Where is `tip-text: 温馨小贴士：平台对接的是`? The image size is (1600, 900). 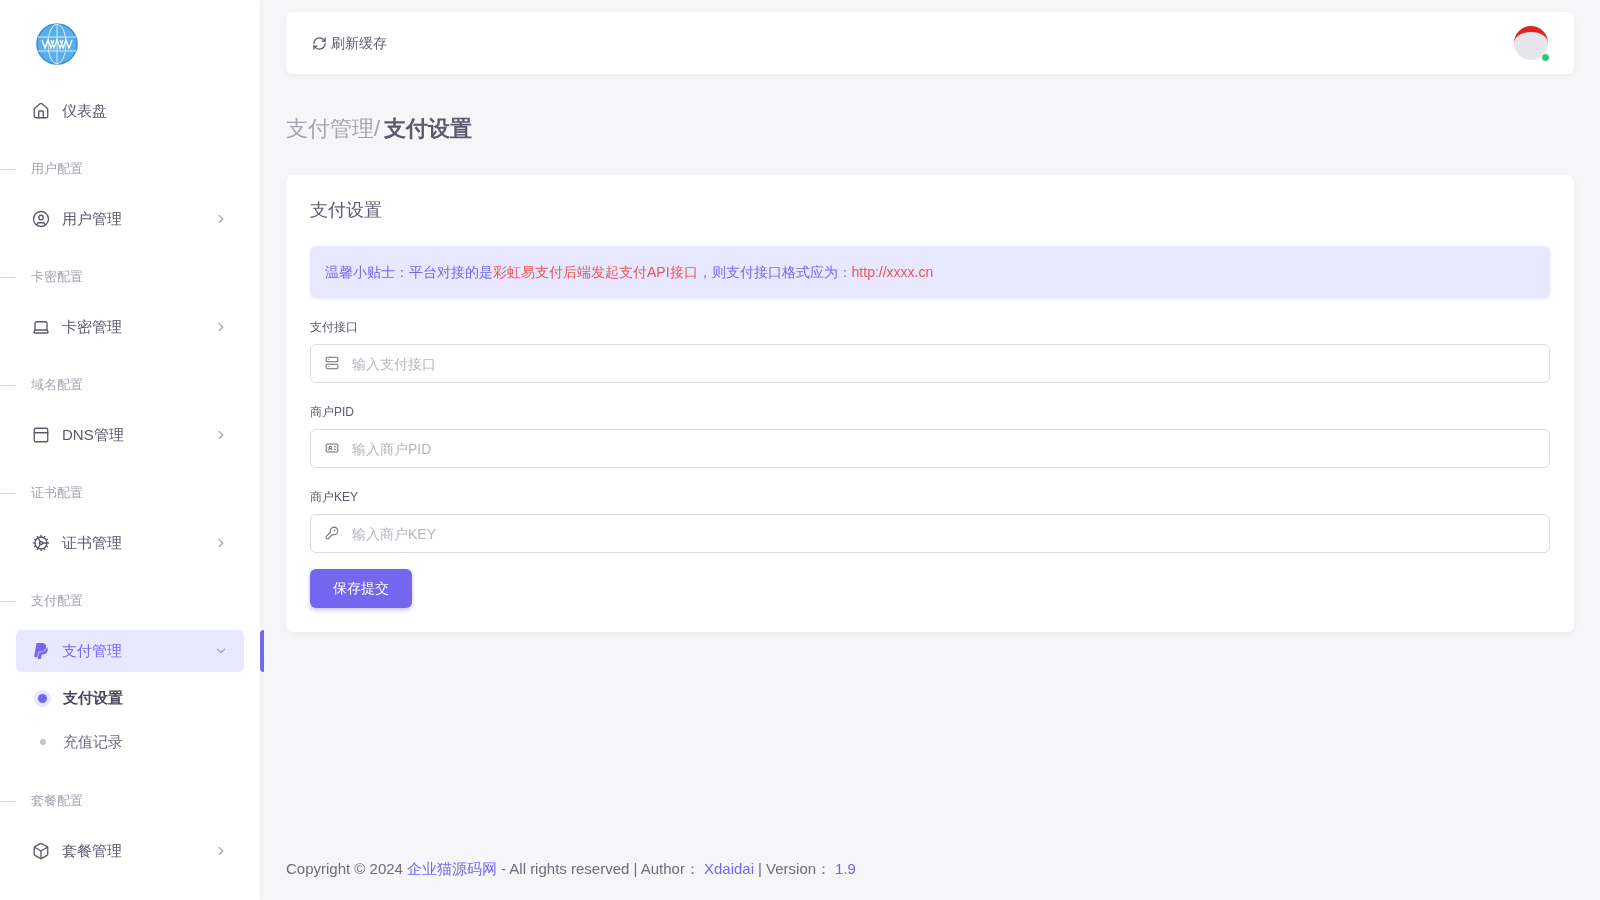 tip-text: 温馨小贴士：平台对接的是 is located at coordinates (409, 271).